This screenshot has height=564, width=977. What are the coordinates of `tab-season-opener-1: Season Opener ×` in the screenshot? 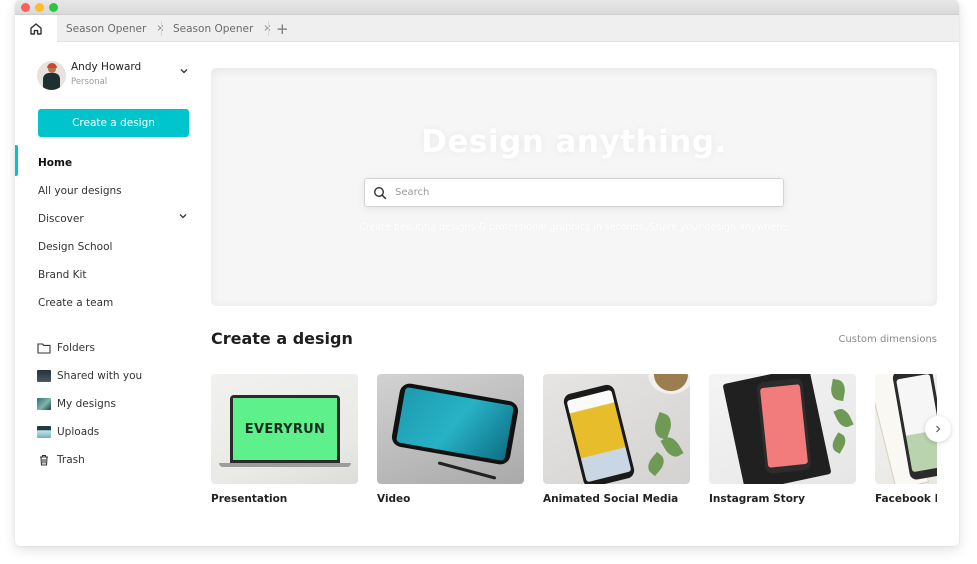 It's located at (115, 28).